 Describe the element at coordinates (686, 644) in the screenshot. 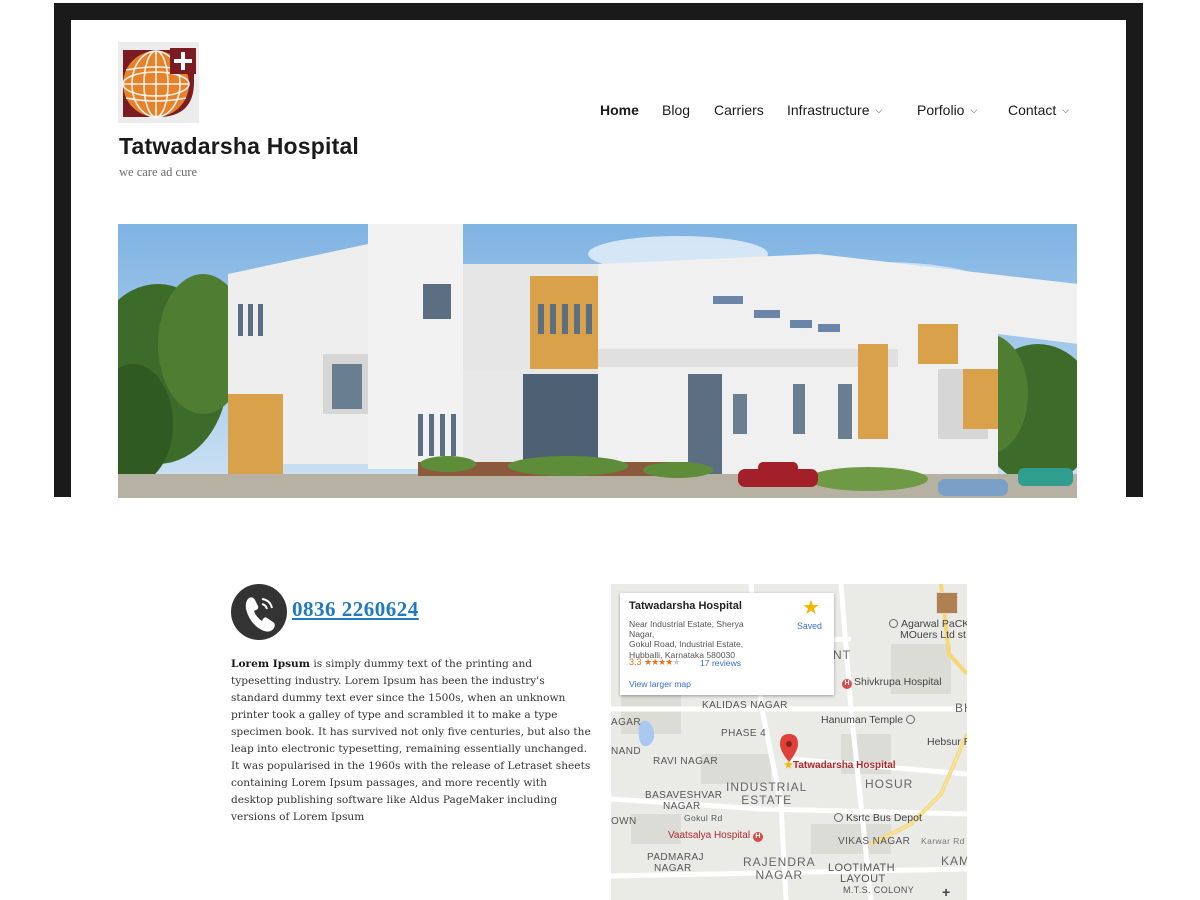

I see `address-line: Gokul Road, Industrial Estate,` at that location.